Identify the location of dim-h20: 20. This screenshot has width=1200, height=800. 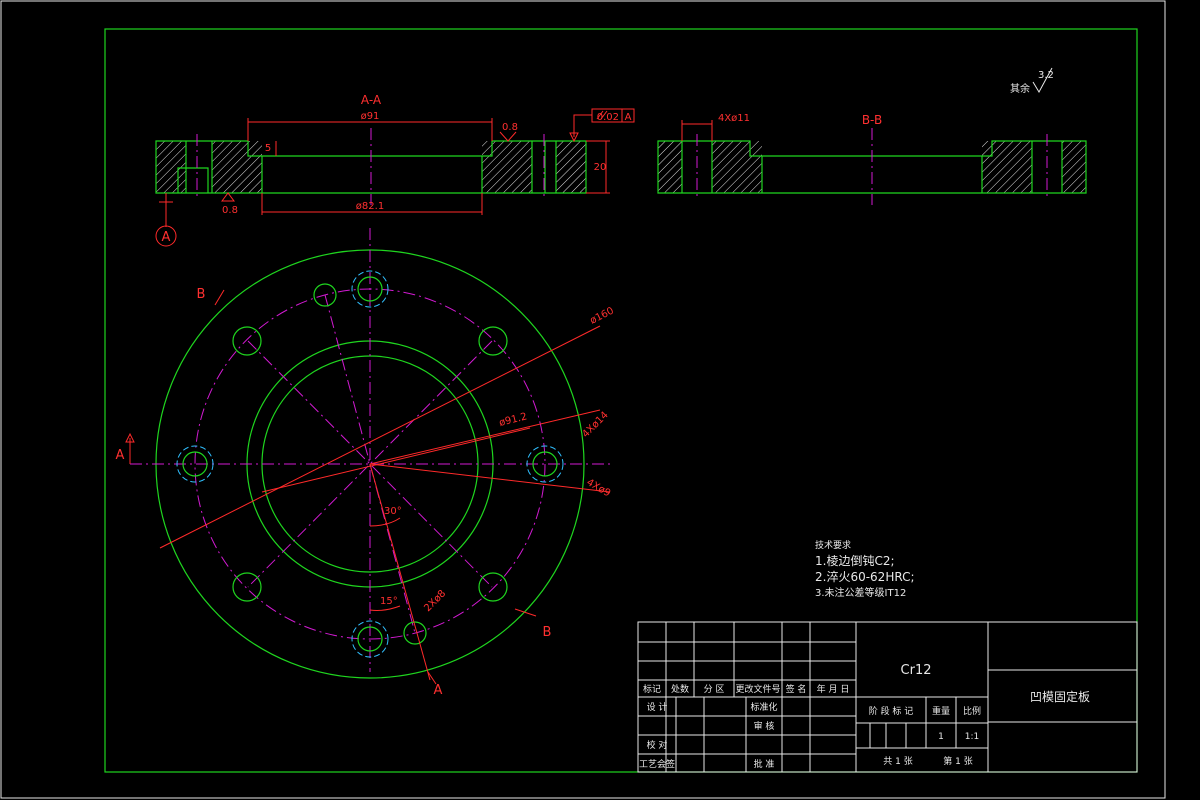
(600, 167).